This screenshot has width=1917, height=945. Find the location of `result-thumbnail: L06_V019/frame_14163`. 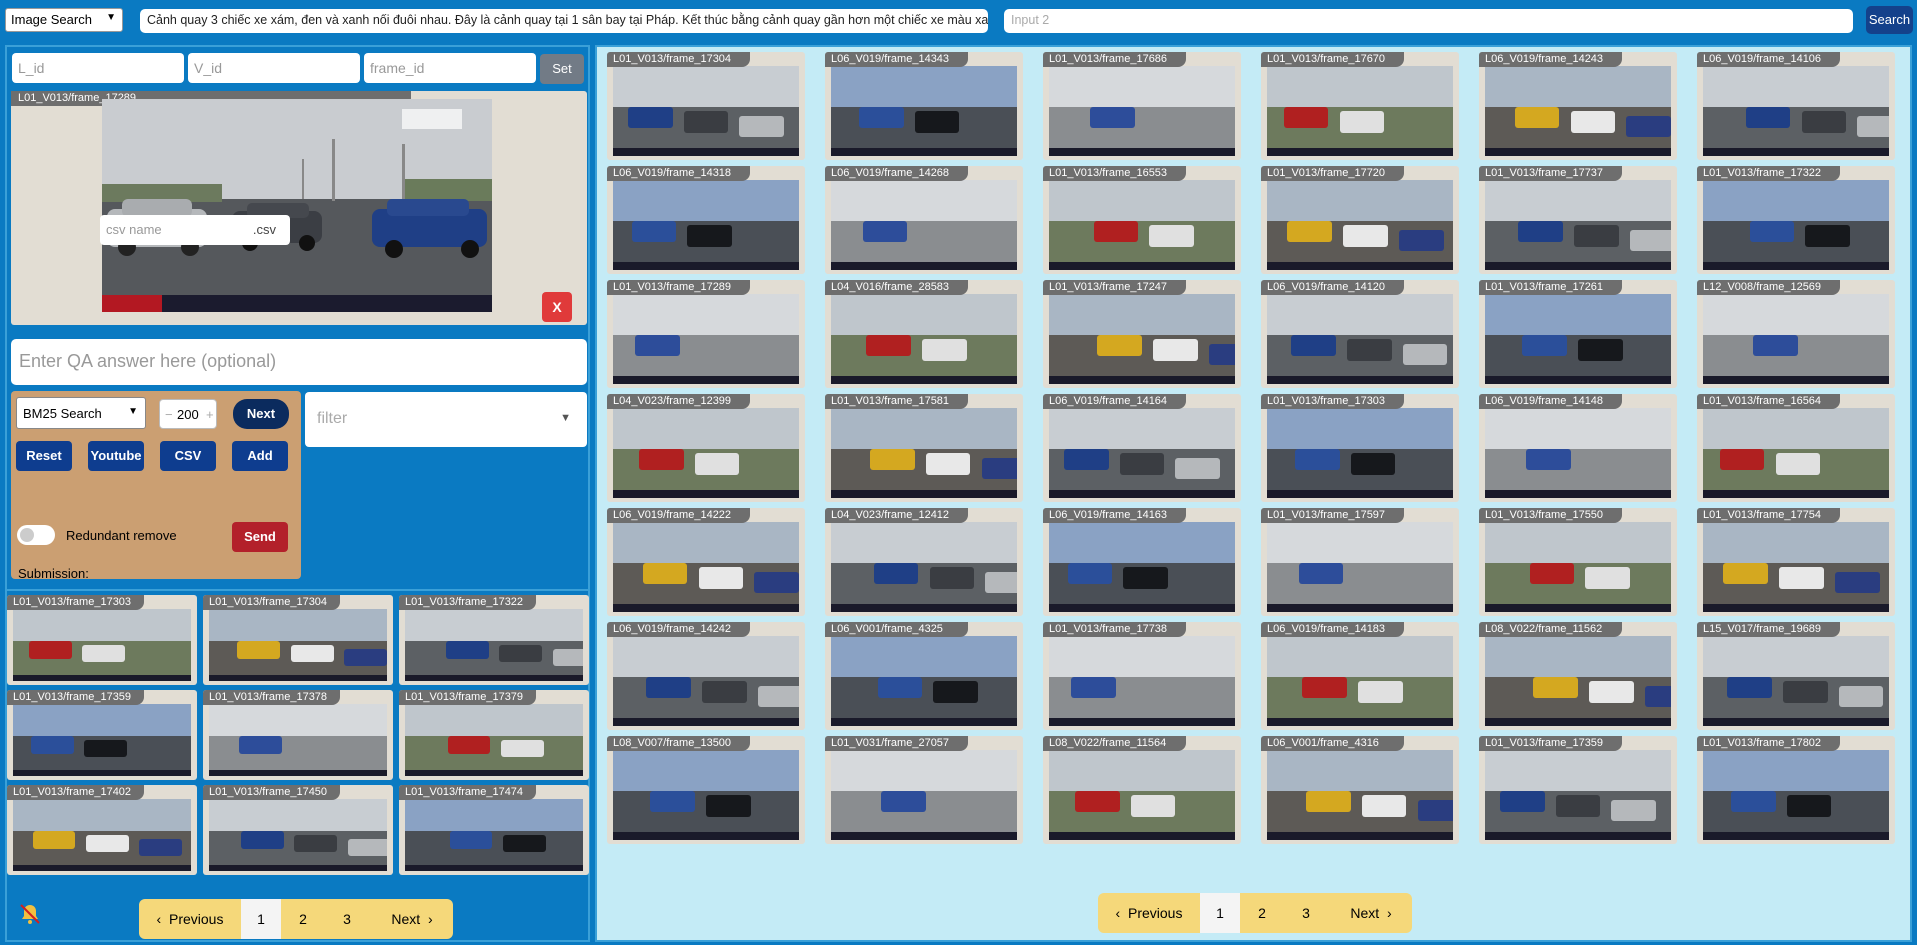

result-thumbnail: L06_V019/frame_14163 is located at coordinates (1142, 562).